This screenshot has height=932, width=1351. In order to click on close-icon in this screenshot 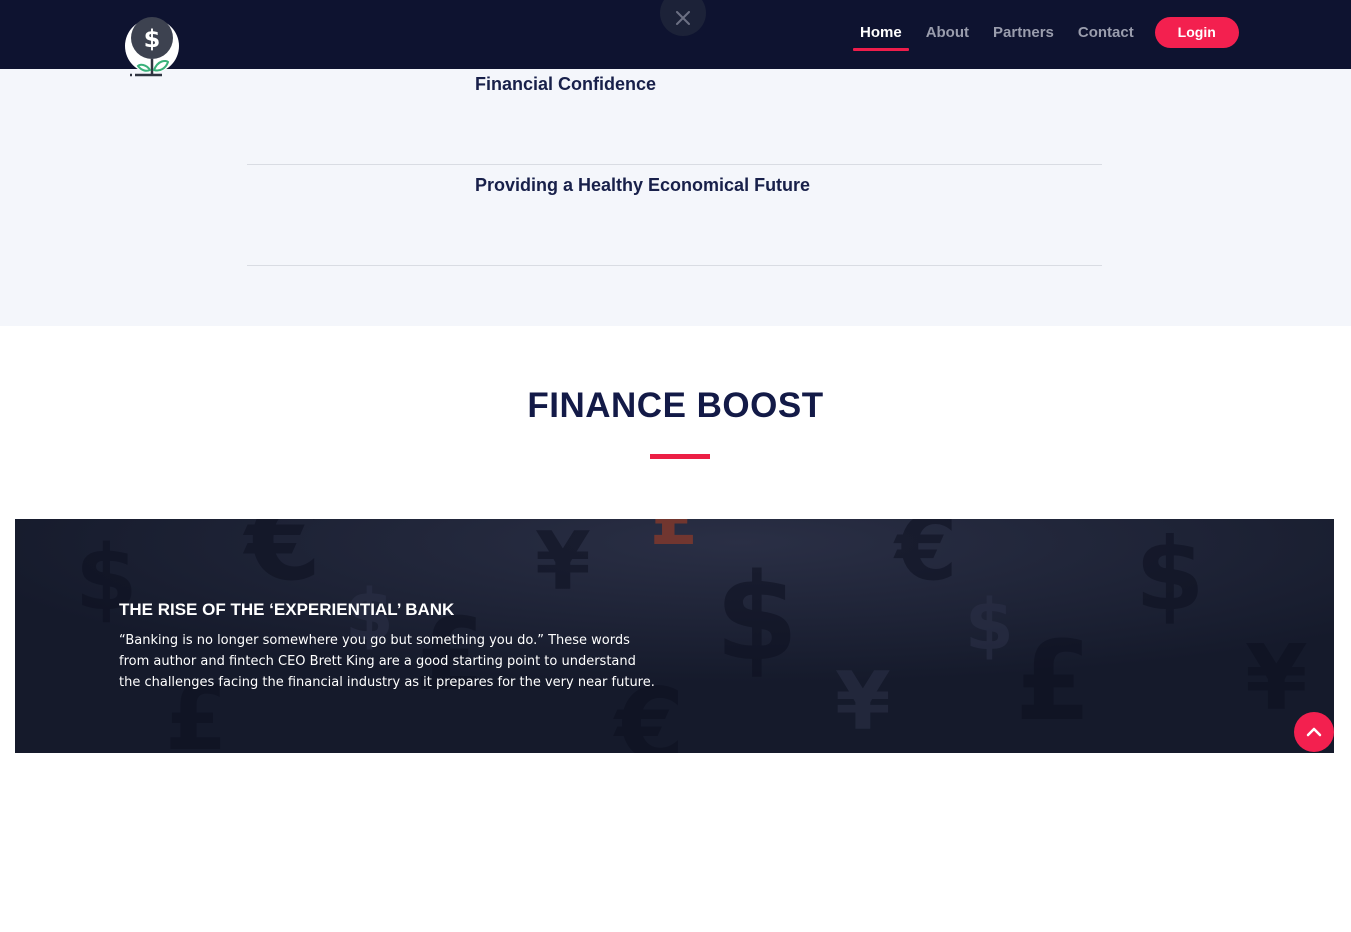, I will do `click(683, 18)`.